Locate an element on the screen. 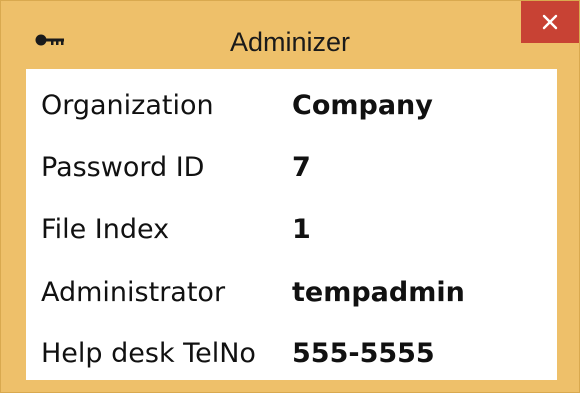 This screenshot has width=580, height=393. close-button is located at coordinates (550, 22).